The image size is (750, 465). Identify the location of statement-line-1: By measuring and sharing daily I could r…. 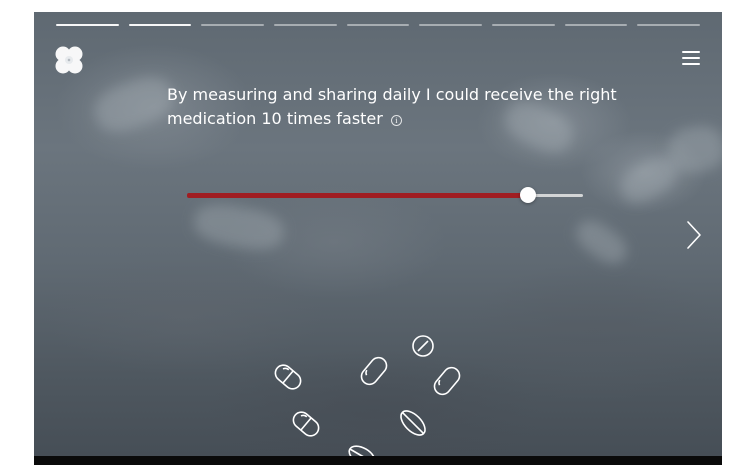
(392, 94).